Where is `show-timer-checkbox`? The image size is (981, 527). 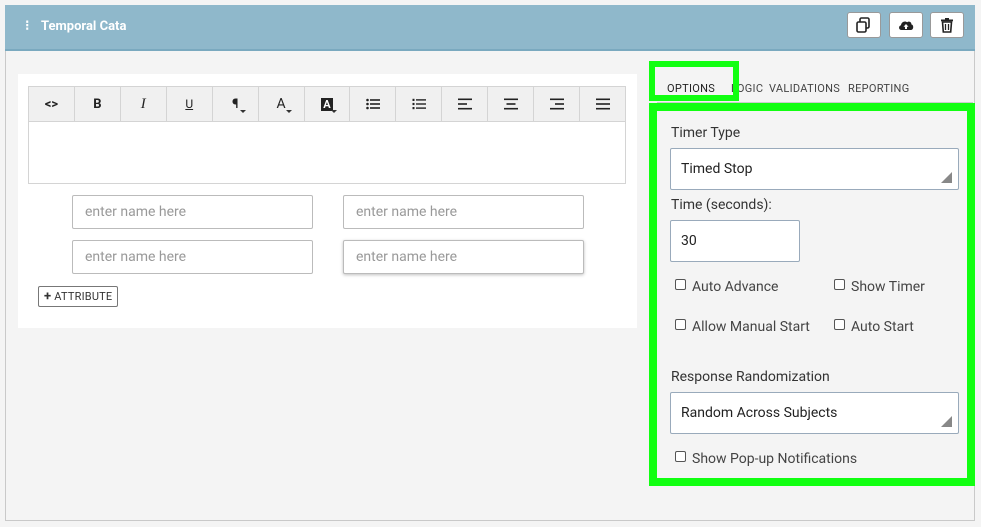 show-timer-checkbox is located at coordinates (839, 284).